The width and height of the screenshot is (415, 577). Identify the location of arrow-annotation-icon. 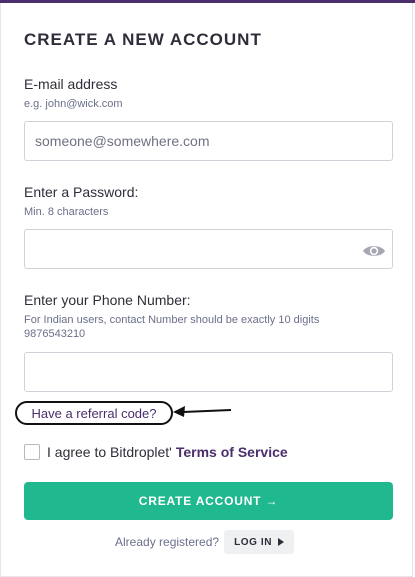
(202, 411).